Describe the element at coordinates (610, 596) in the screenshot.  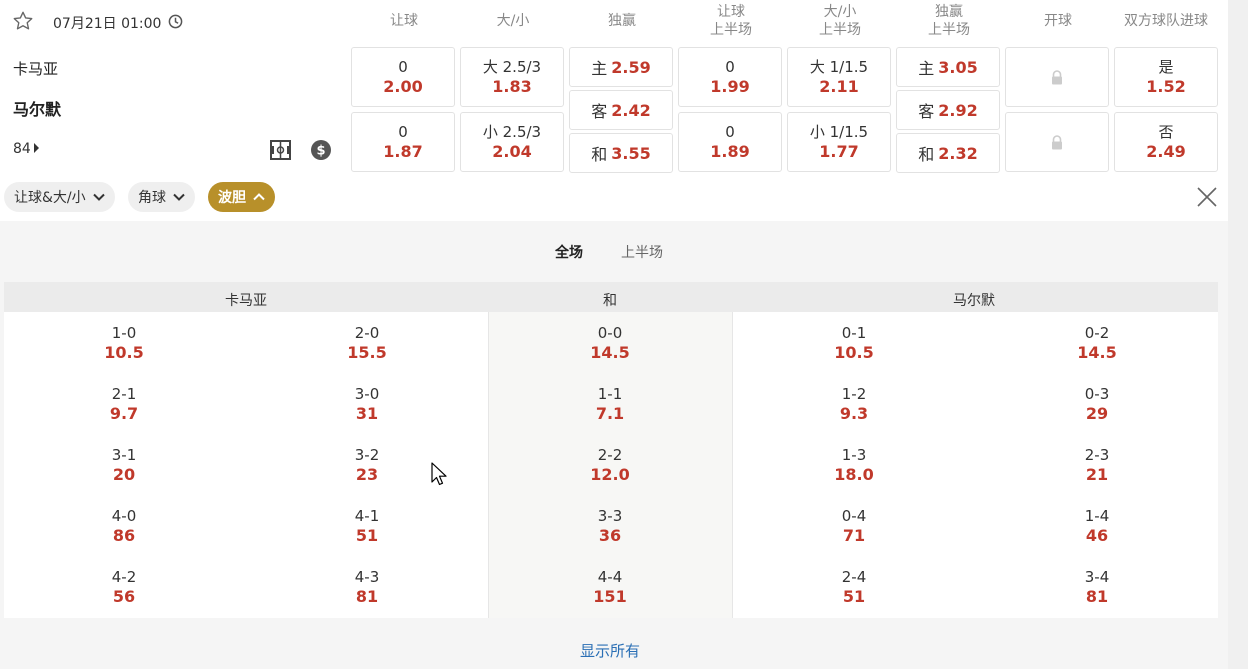
I see `odds-value: 151` at that location.